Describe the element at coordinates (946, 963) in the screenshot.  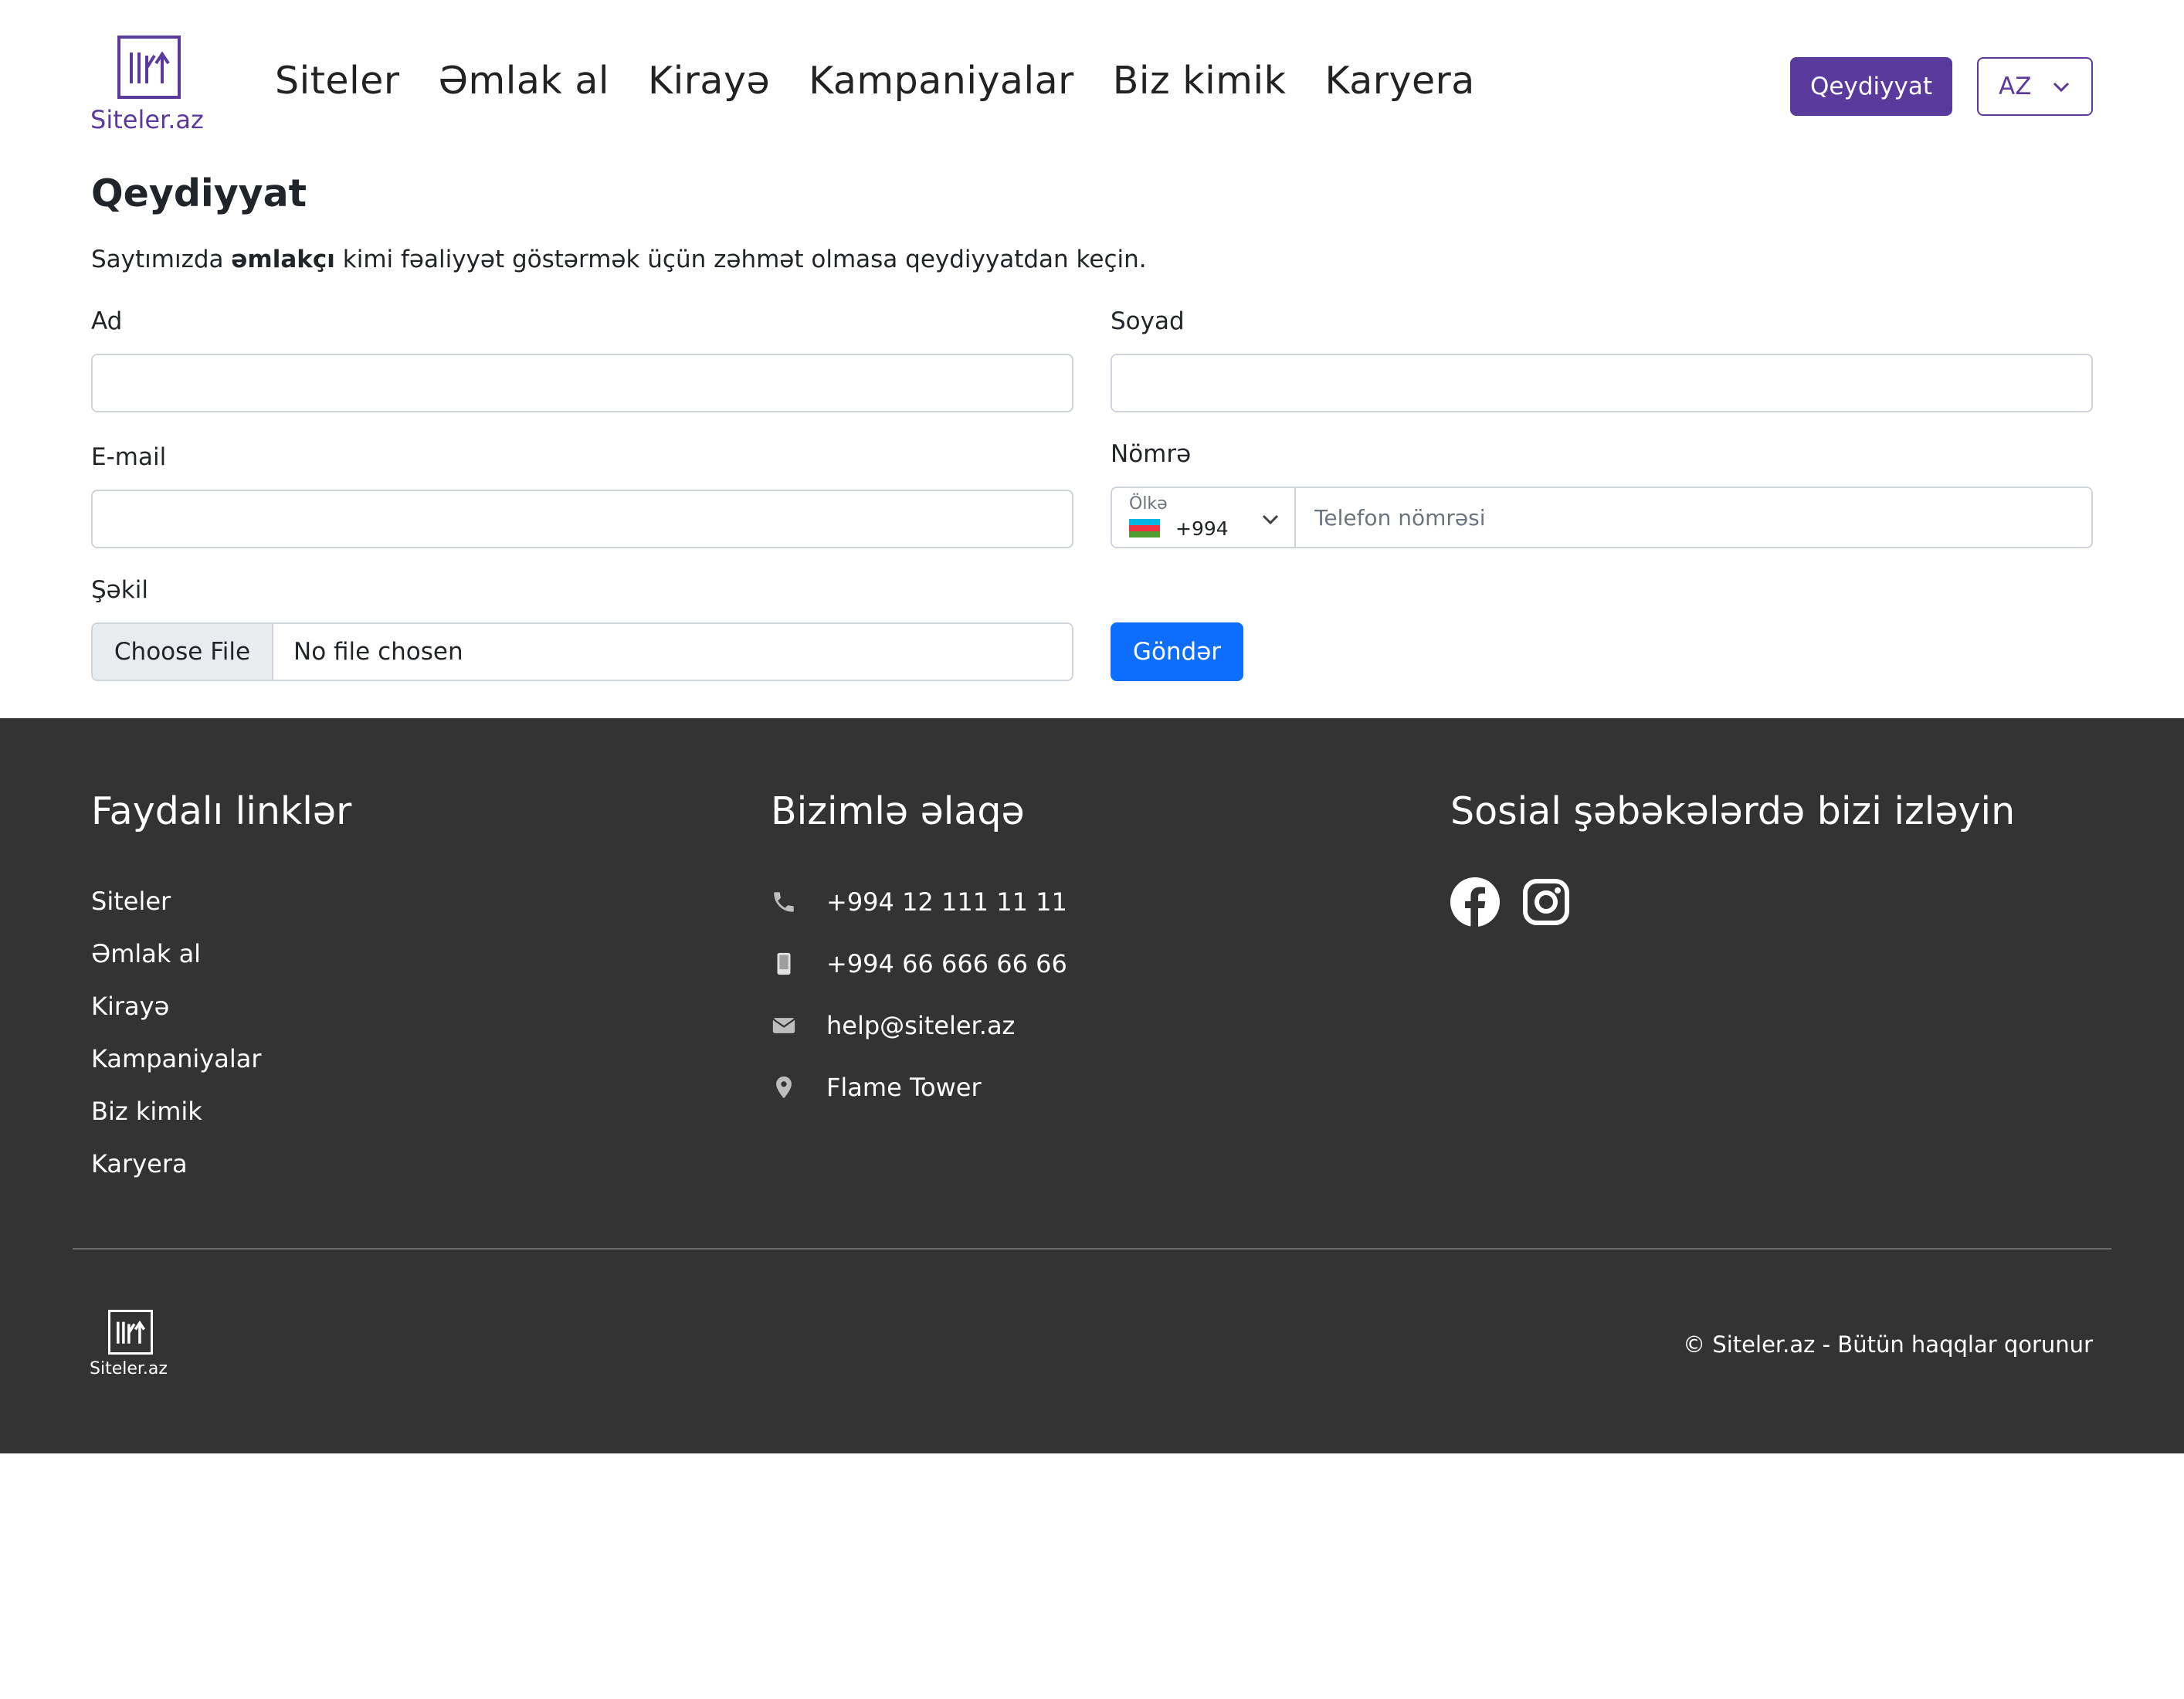
I see `contact-mobile-text: +994 66 666 66 66` at that location.